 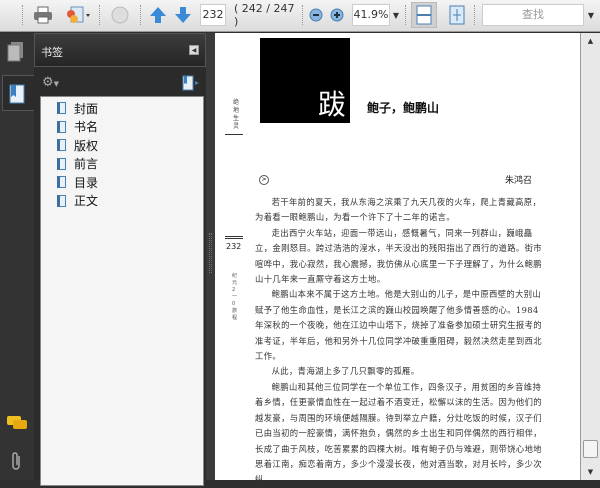 What do you see at coordinates (305, 80) in the screenshot?
I see `chapter-block: 跋` at bounding box center [305, 80].